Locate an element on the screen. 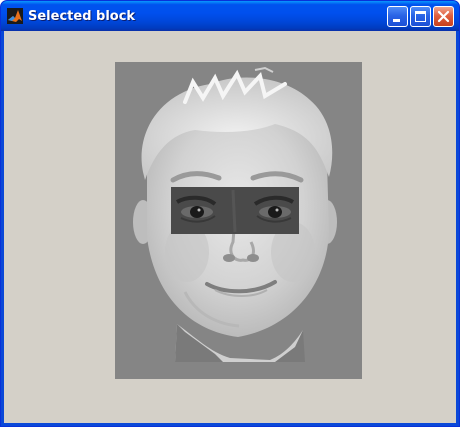  maximize-button is located at coordinates (420, 16).